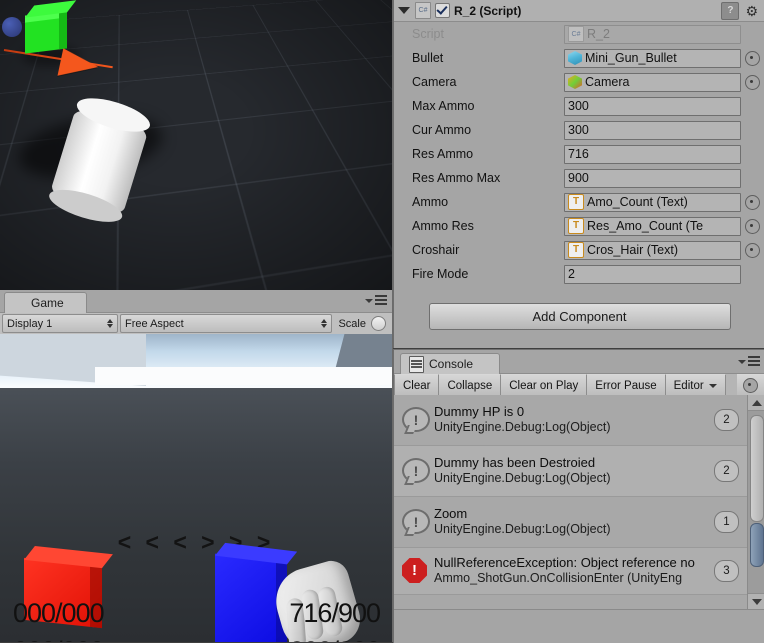 The height and width of the screenshot is (643, 764). I want to click on number-input-field: 900, so click(652, 178).